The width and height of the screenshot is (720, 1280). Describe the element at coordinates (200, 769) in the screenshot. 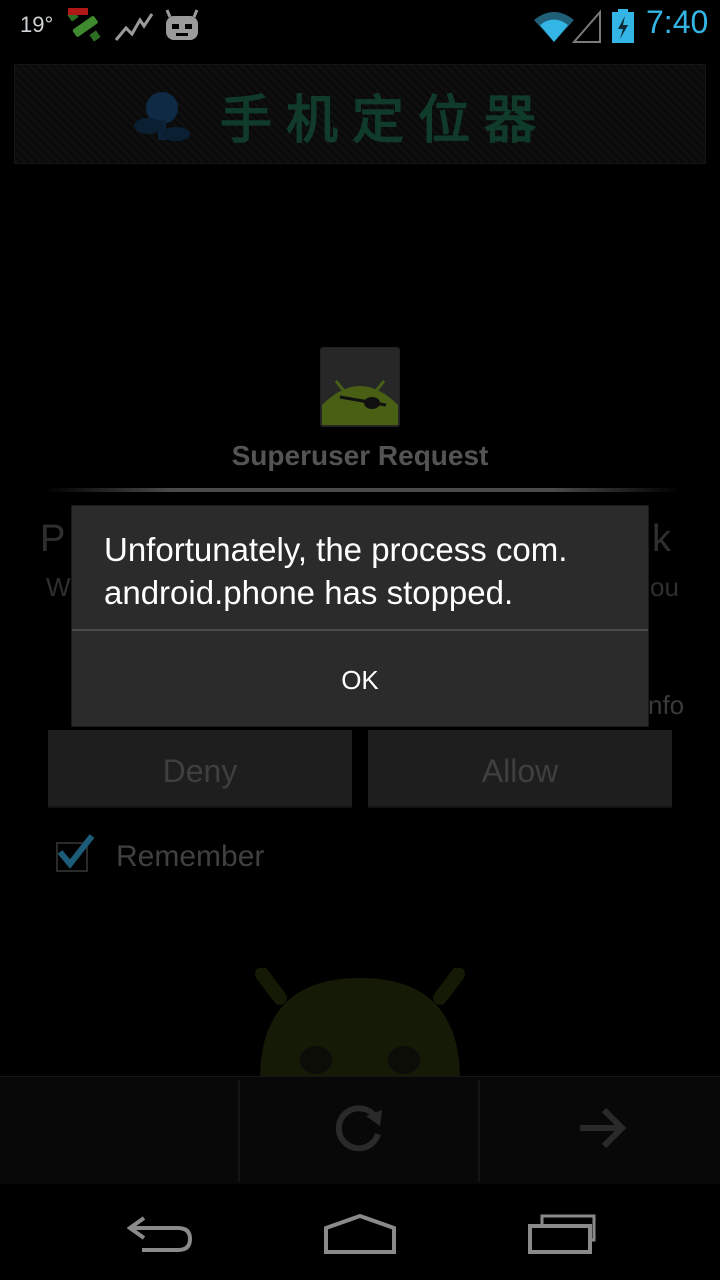

I see `deny-button: Deny` at that location.